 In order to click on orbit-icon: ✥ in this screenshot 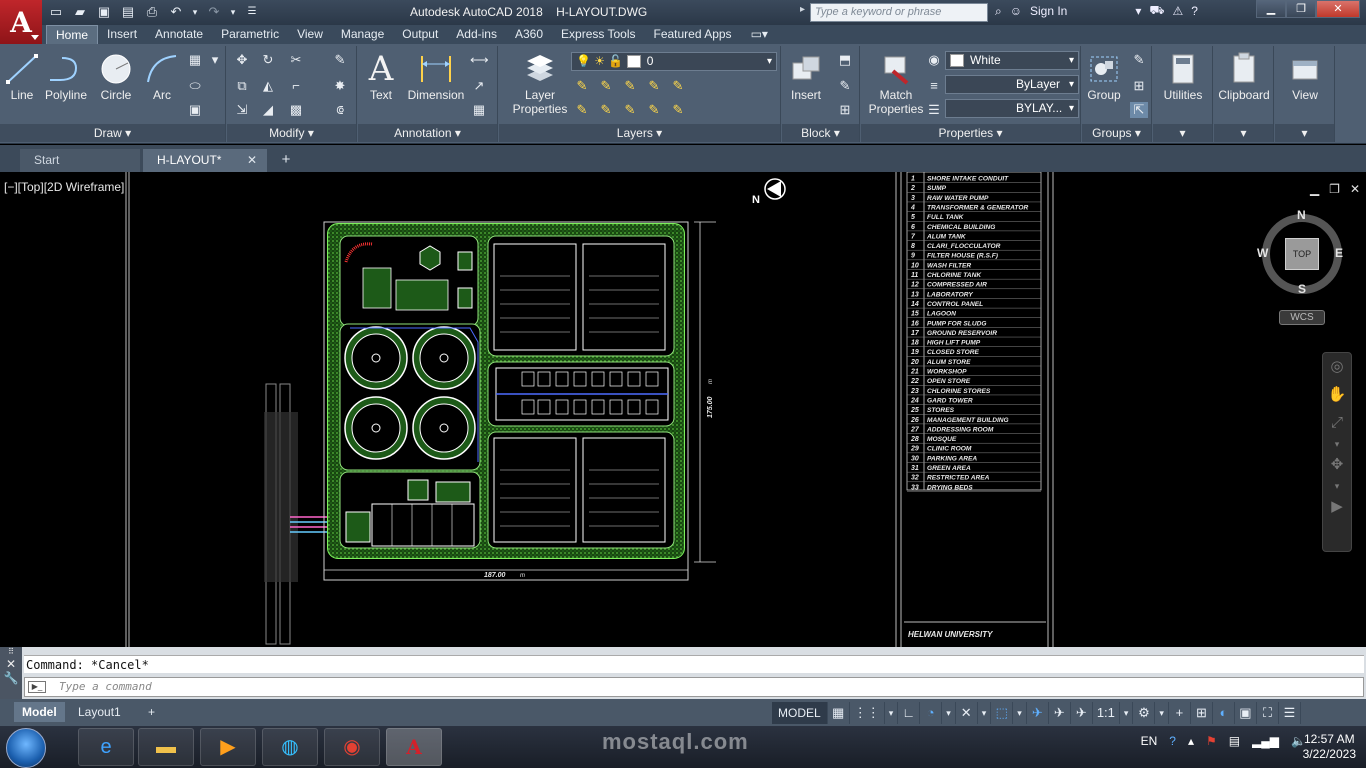, I will do `click(1337, 465)`.